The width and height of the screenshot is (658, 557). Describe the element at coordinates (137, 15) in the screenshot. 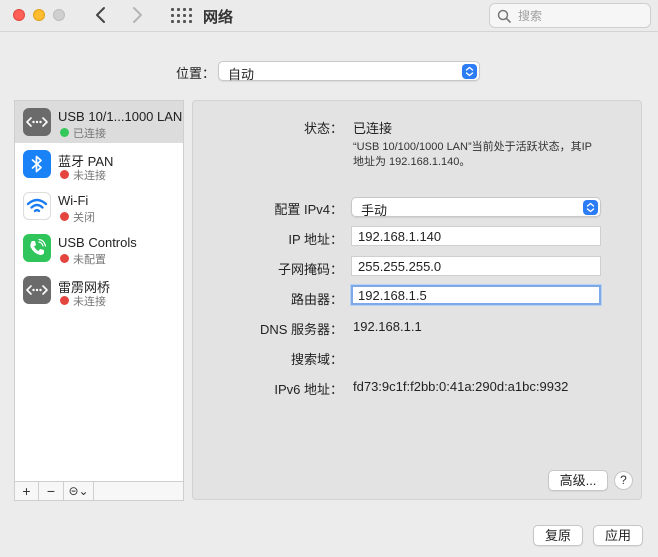

I see `forward-arrow-icon` at that location.